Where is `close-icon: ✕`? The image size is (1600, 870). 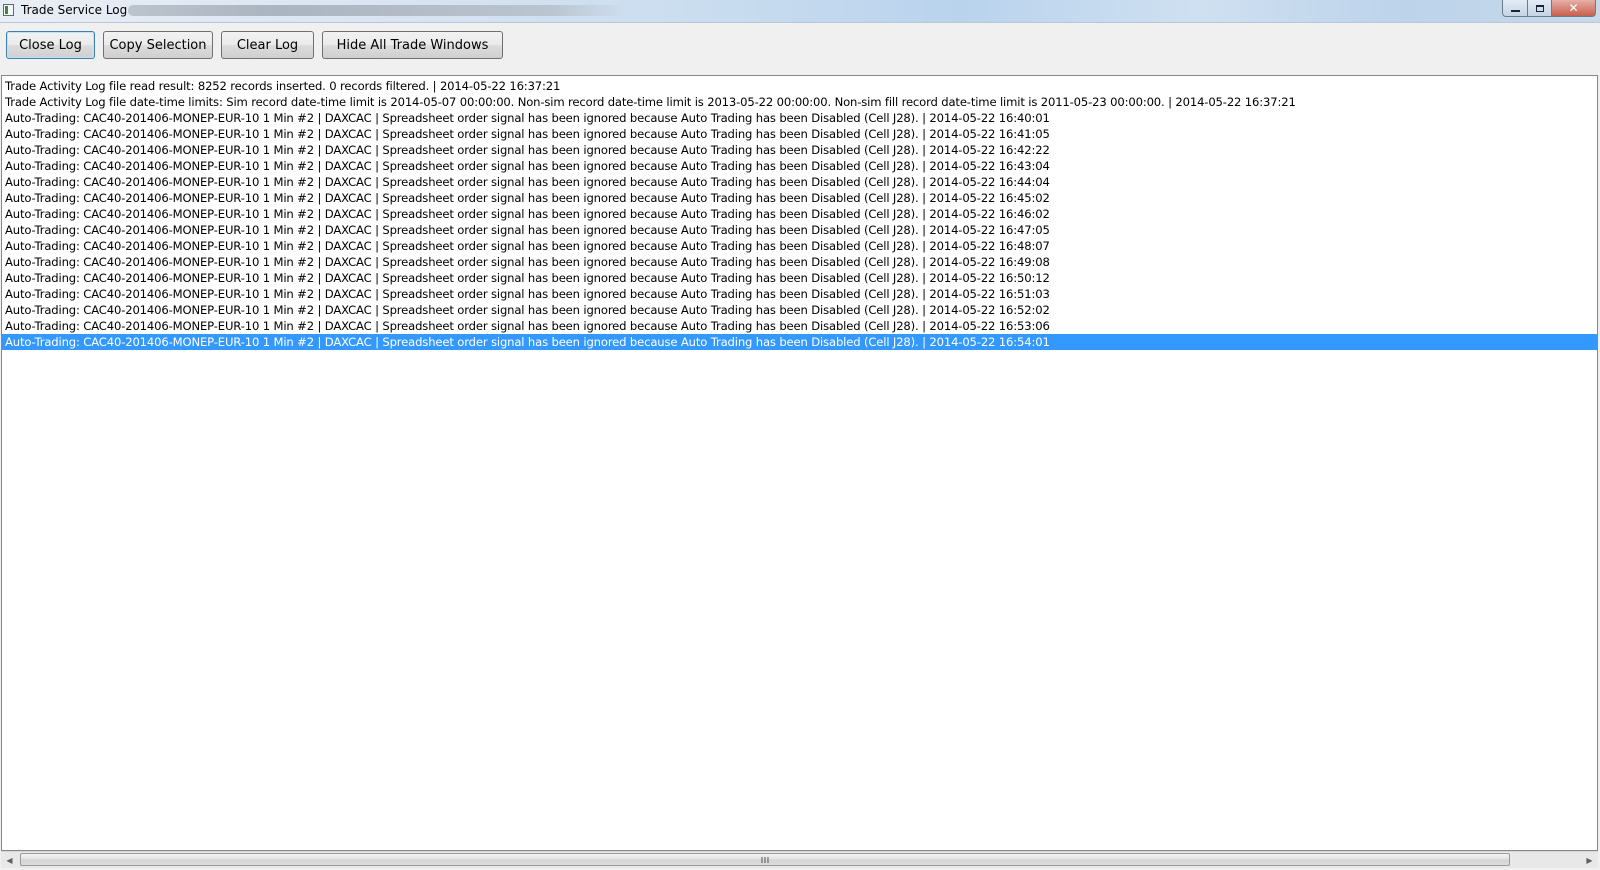
close-icon: ✕ is located at coordinates (1573, 8).